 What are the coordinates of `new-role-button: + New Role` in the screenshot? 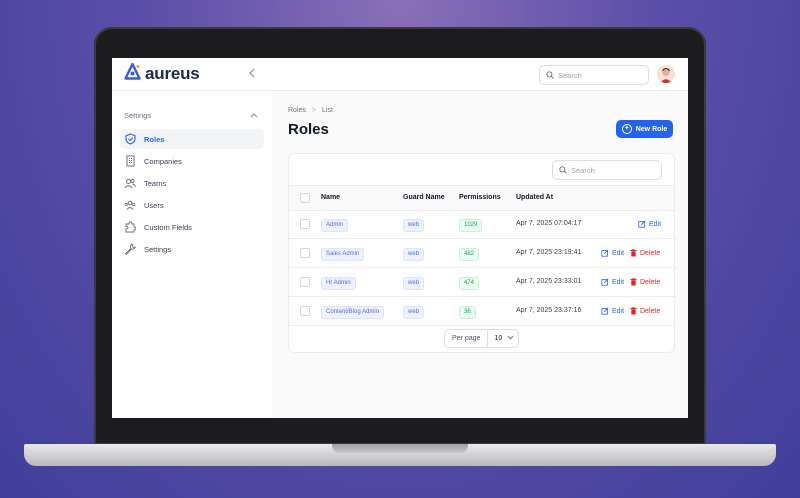 It's located at (644, 129).